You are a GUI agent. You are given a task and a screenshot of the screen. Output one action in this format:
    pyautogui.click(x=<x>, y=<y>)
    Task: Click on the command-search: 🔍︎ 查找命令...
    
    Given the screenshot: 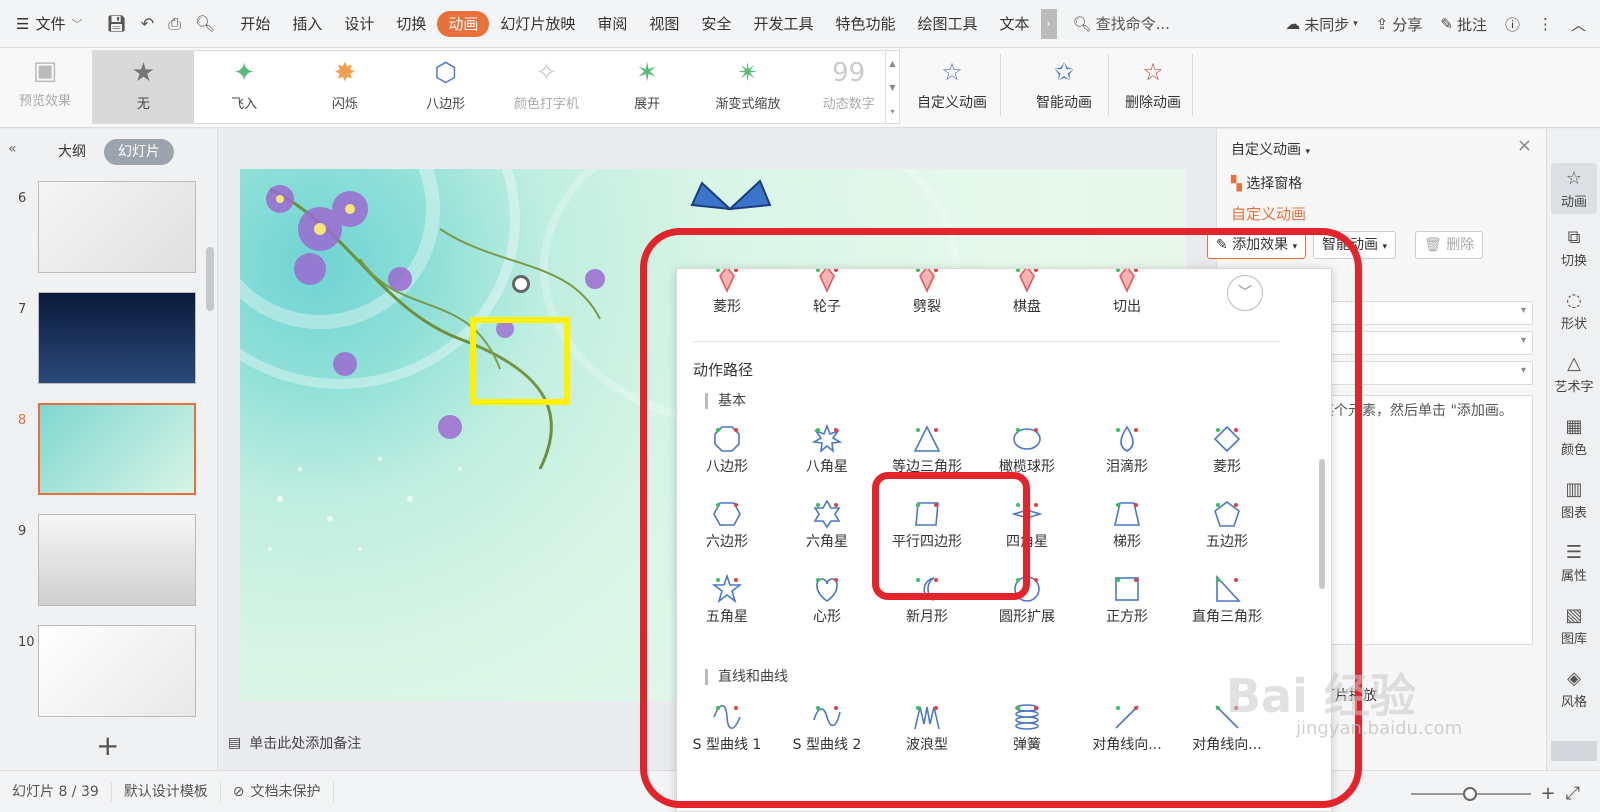 What is the action you would take?
    pyautogui.click(x=1121, y=23)
    